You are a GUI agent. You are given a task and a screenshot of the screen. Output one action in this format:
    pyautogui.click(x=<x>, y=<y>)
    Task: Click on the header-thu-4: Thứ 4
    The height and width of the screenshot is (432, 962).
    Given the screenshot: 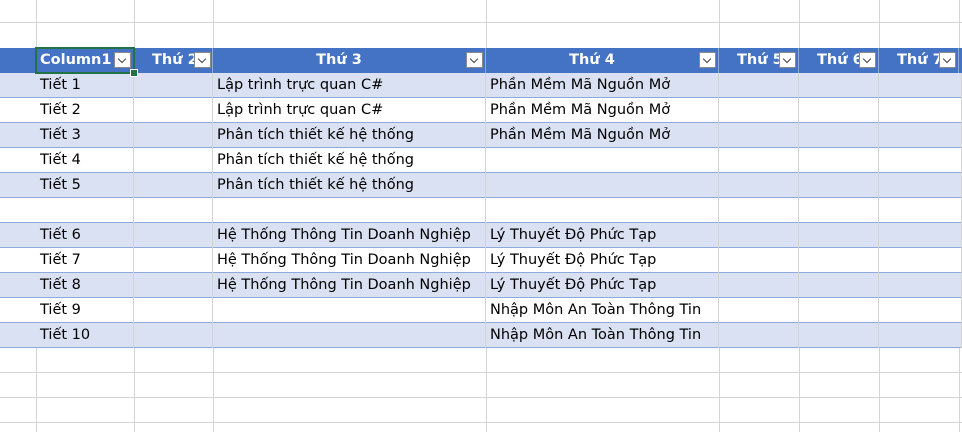 What is the action you would take?
    pyautogui.click(x=602, y=60)
    